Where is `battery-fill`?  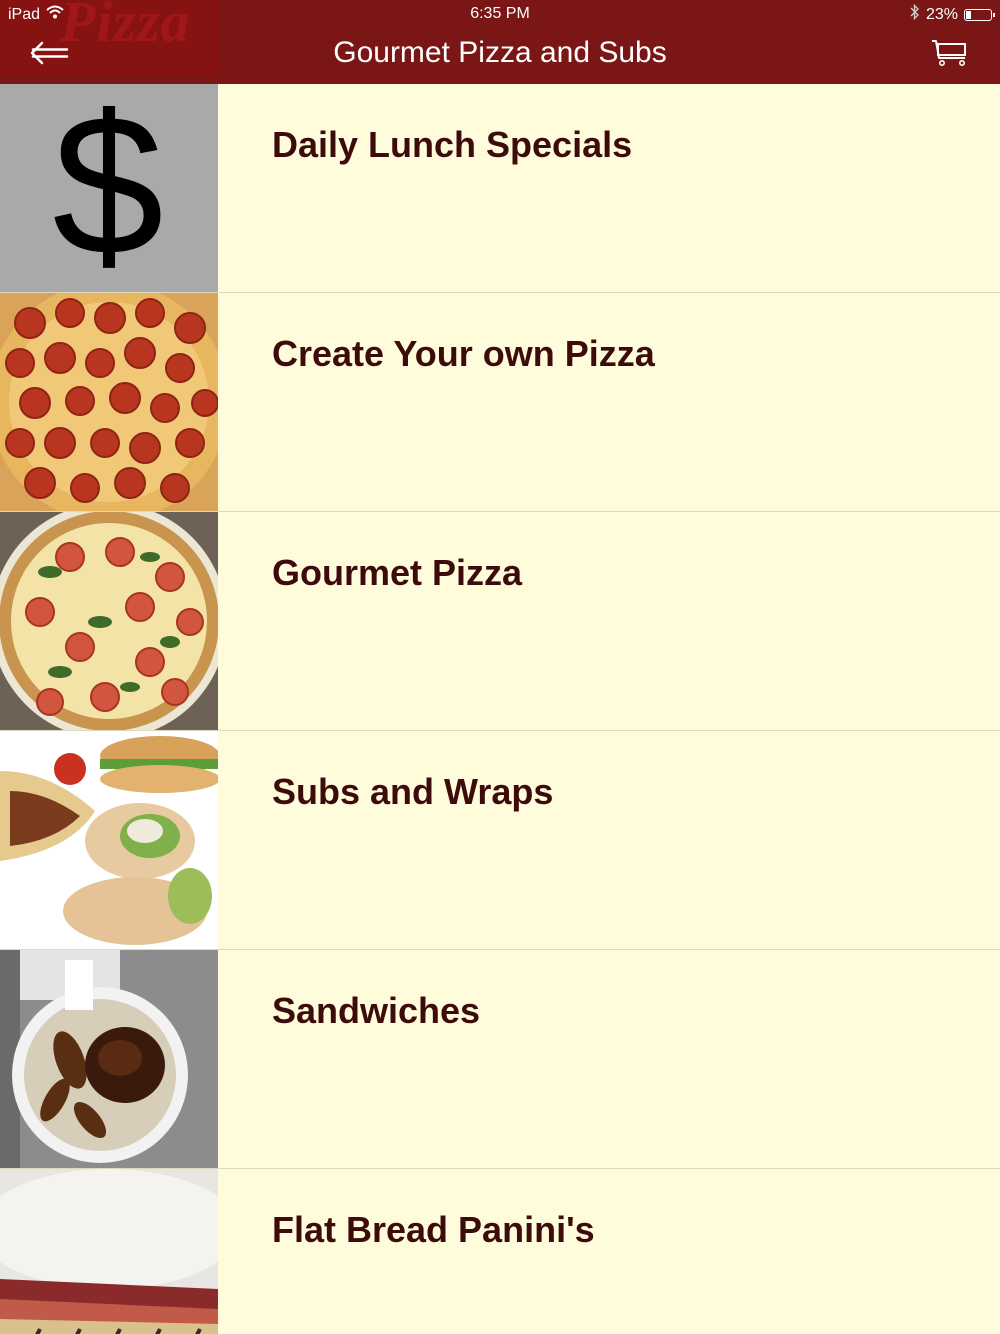
battery-fill is located at coordinates (968, 14).